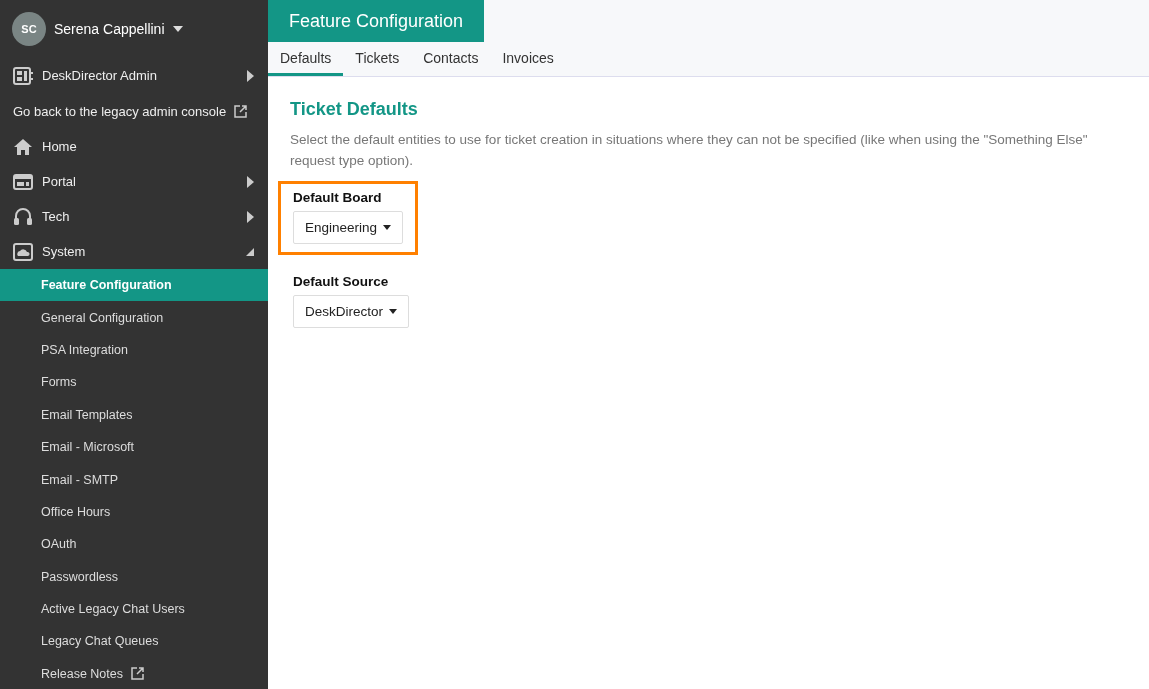 The image size is (1149, 689). What do you see at coordinates (134, 447) in the screenshot?
I see `sidebar-subitem: Email - Microsoft` at bounding box center [134, 447].